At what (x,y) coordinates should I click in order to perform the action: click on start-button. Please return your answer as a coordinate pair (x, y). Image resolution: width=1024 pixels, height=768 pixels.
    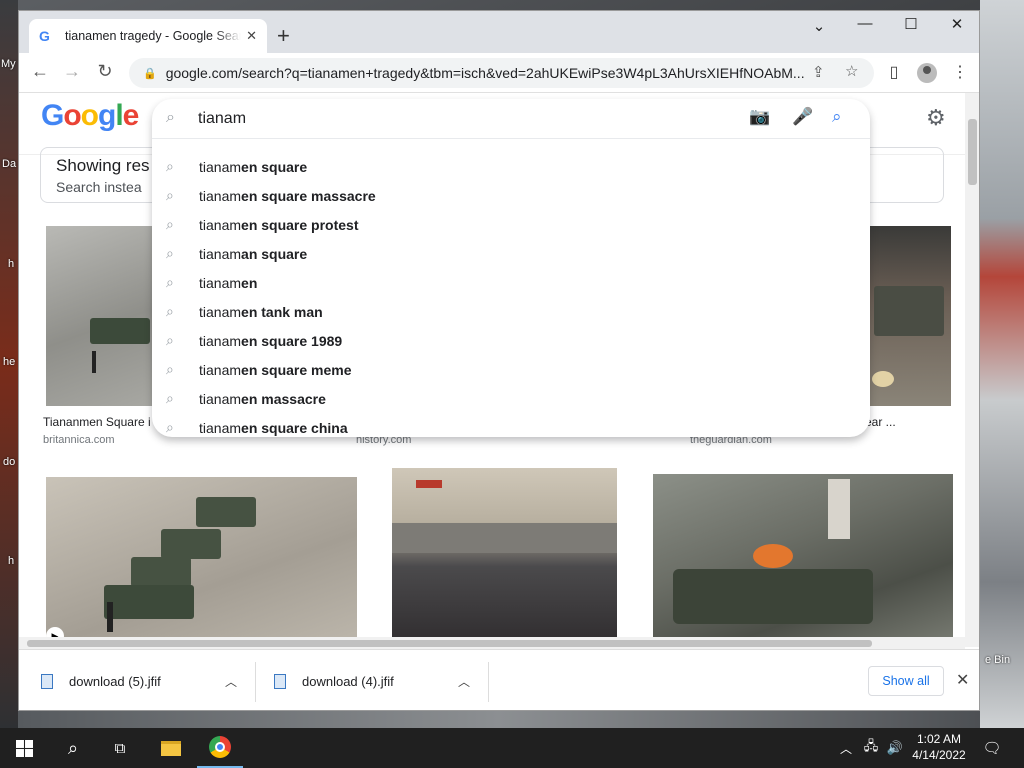
    Looking at the image, I should click on (24, 748).